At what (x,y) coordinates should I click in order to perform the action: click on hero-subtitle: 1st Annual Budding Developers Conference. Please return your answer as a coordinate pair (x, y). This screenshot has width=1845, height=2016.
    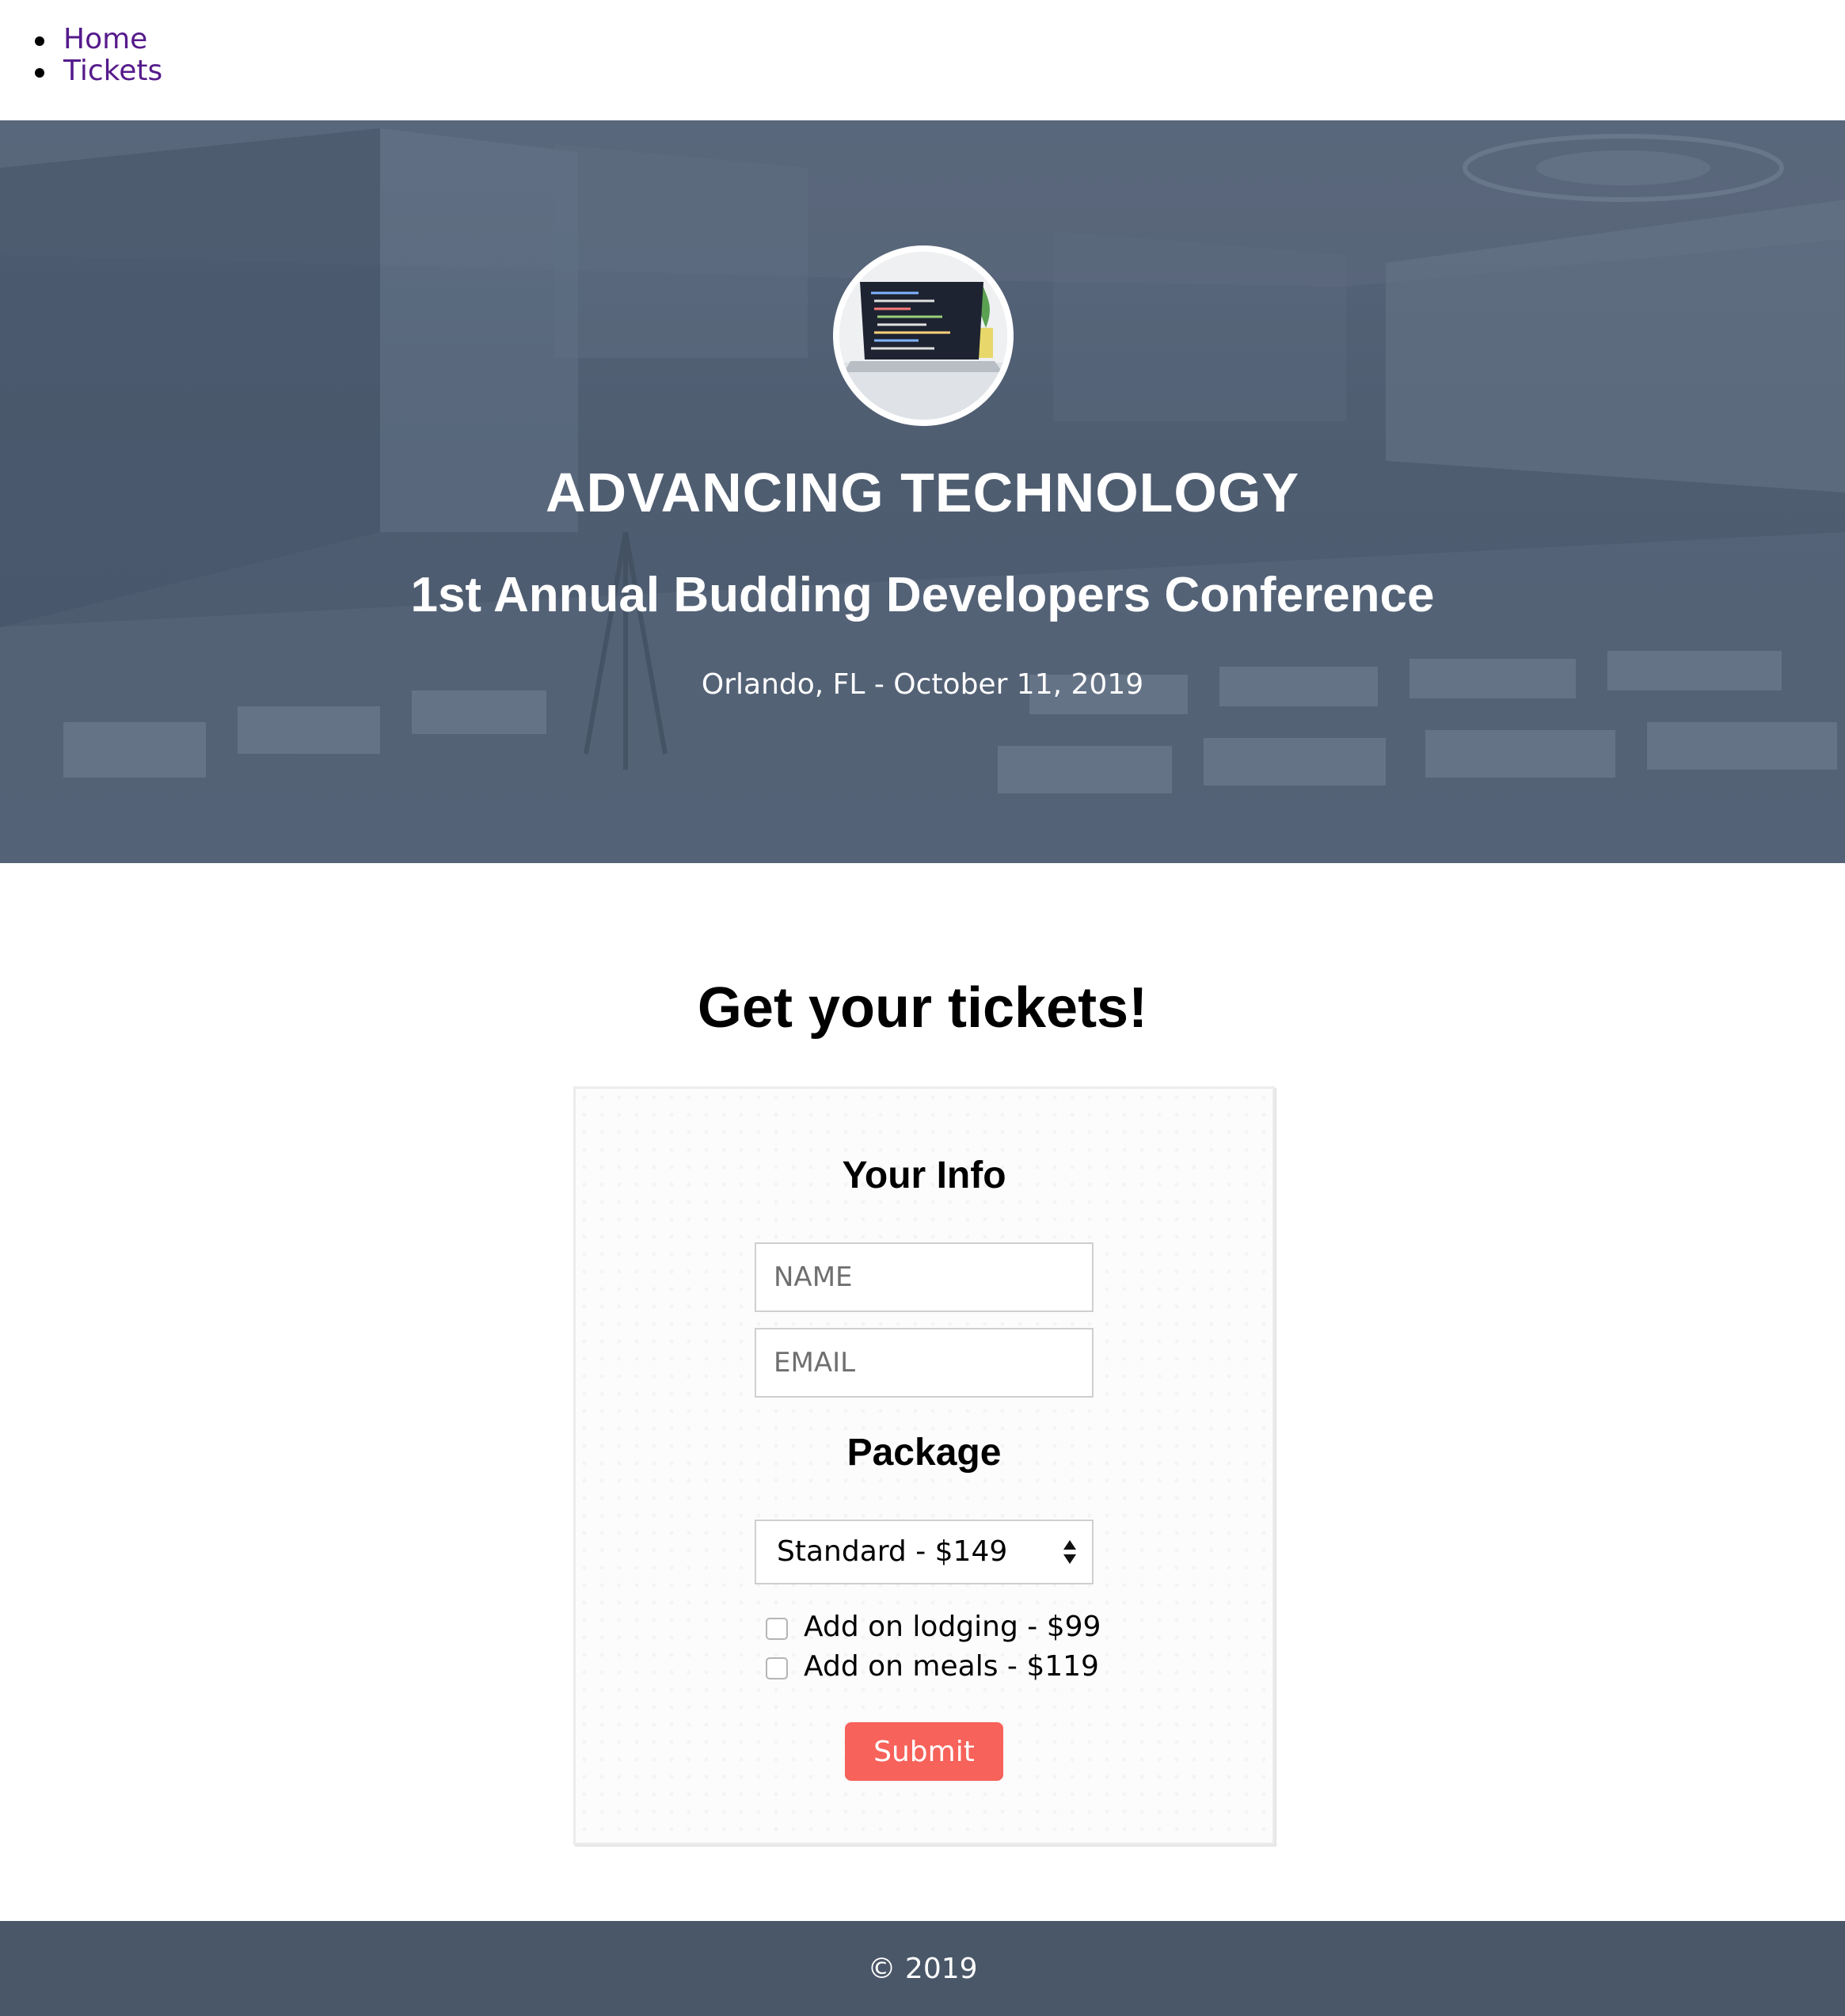
    Looking at the image, I should click on (922, 595).